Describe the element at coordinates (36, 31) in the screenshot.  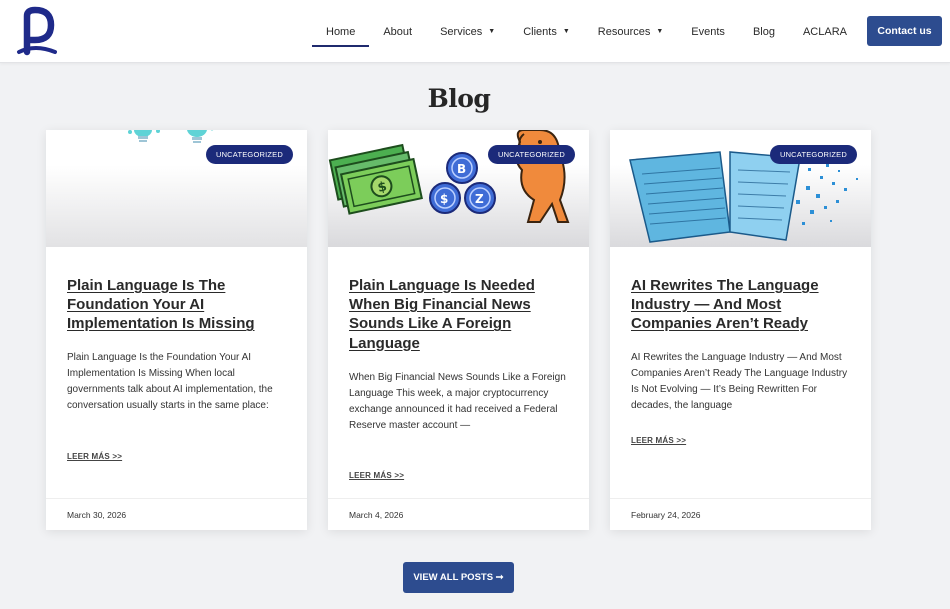
I see `company-logo` at that location.